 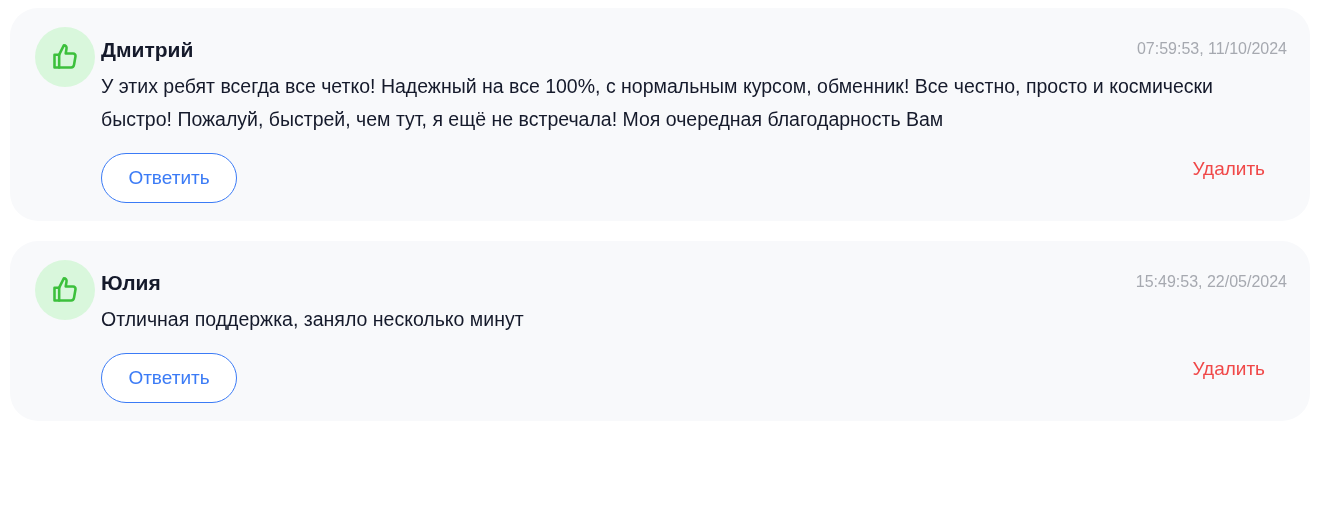 What do you see at coordinates (1211, 49) in the screenshot?
I see `timestamp: 07:59:53, 11/10/2024` at bounding box center [1211, 49].